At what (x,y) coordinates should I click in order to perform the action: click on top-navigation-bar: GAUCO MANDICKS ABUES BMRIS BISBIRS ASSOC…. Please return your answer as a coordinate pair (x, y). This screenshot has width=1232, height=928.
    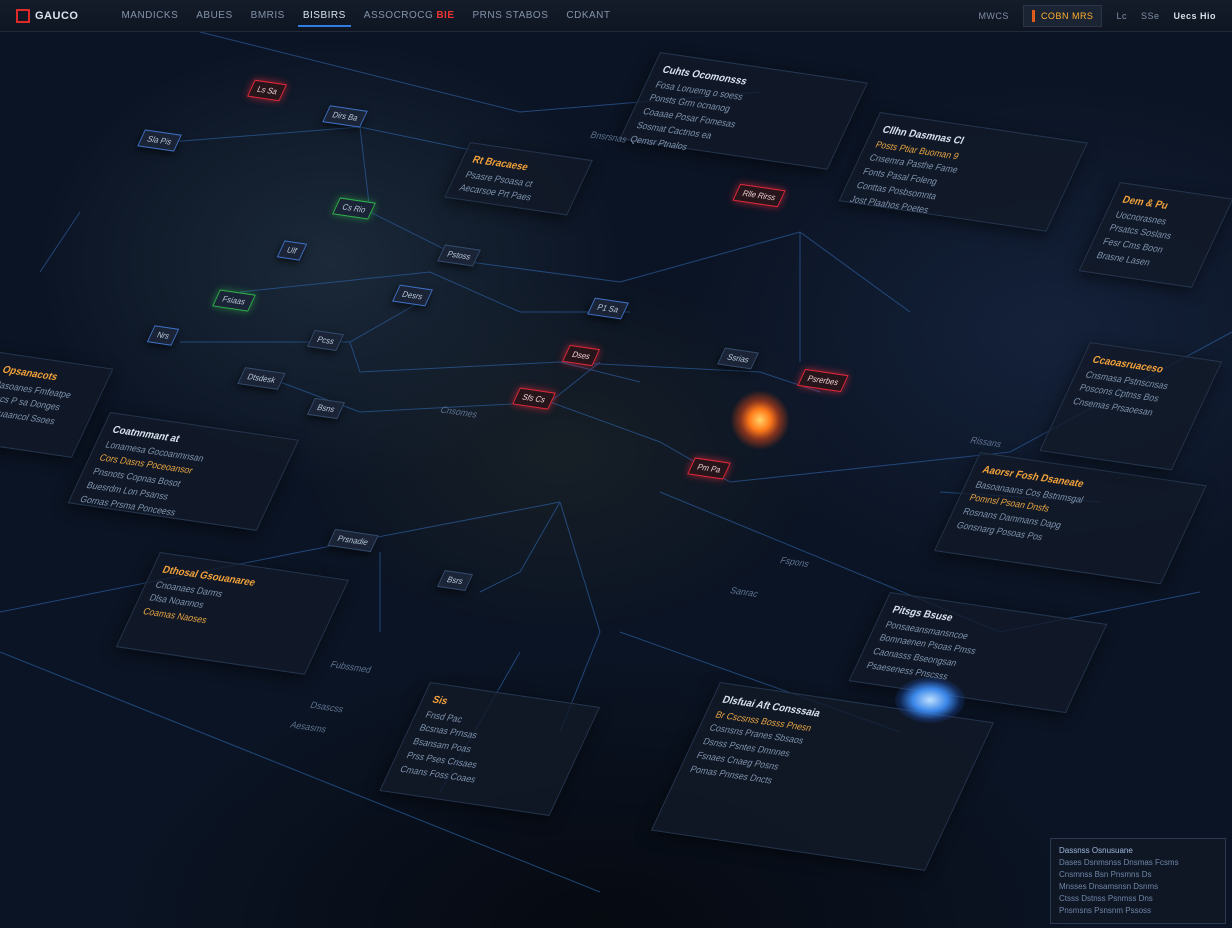
    Looking at the image, I should click on (616, 16).